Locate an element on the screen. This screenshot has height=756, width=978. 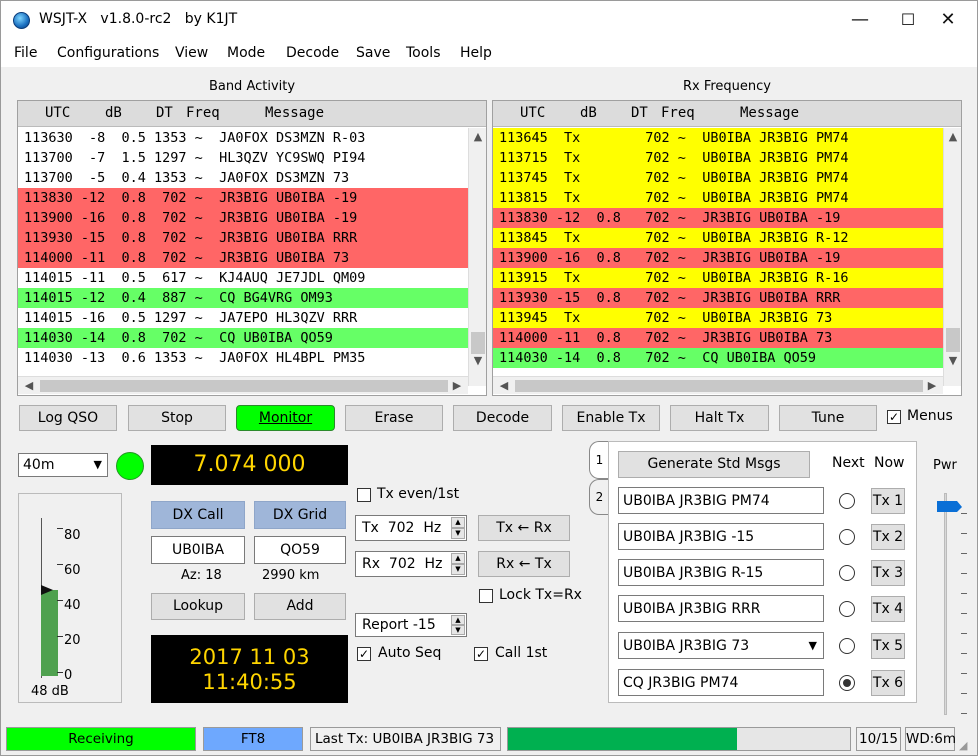
stop-button: Stop is located at coordinates (177, 418).